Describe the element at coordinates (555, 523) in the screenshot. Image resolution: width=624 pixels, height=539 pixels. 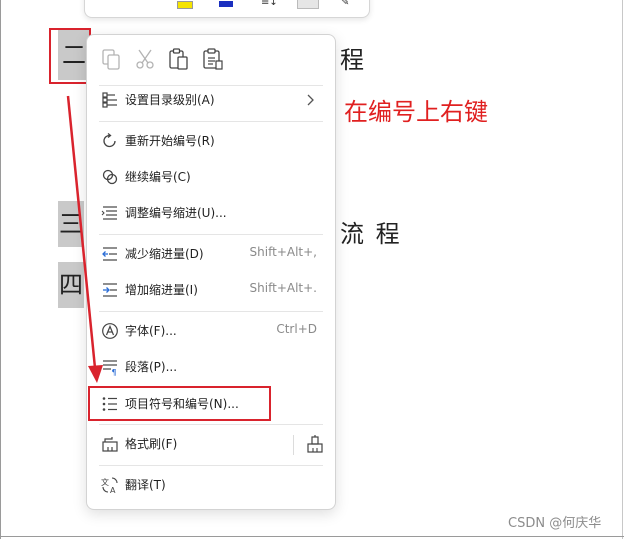
I see `watermark: CSDN @何庆华` at that location.